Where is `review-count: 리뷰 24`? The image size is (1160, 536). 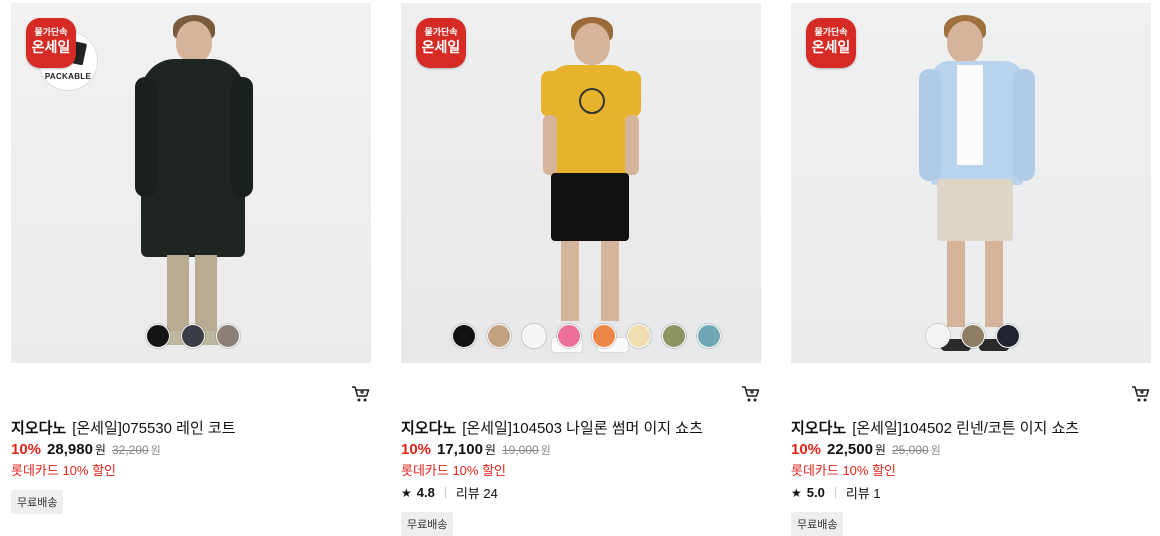
review-count: 리뷰 24 is located at coordinates (477, 492).